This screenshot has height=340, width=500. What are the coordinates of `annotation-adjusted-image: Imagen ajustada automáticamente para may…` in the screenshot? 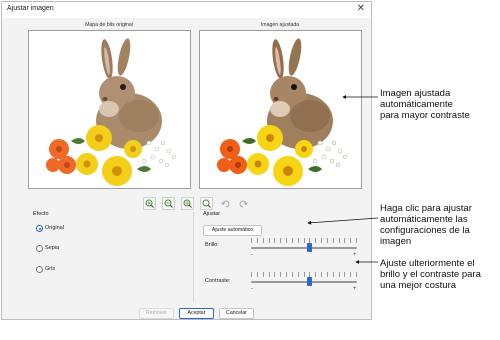 It's located at (425, 104).